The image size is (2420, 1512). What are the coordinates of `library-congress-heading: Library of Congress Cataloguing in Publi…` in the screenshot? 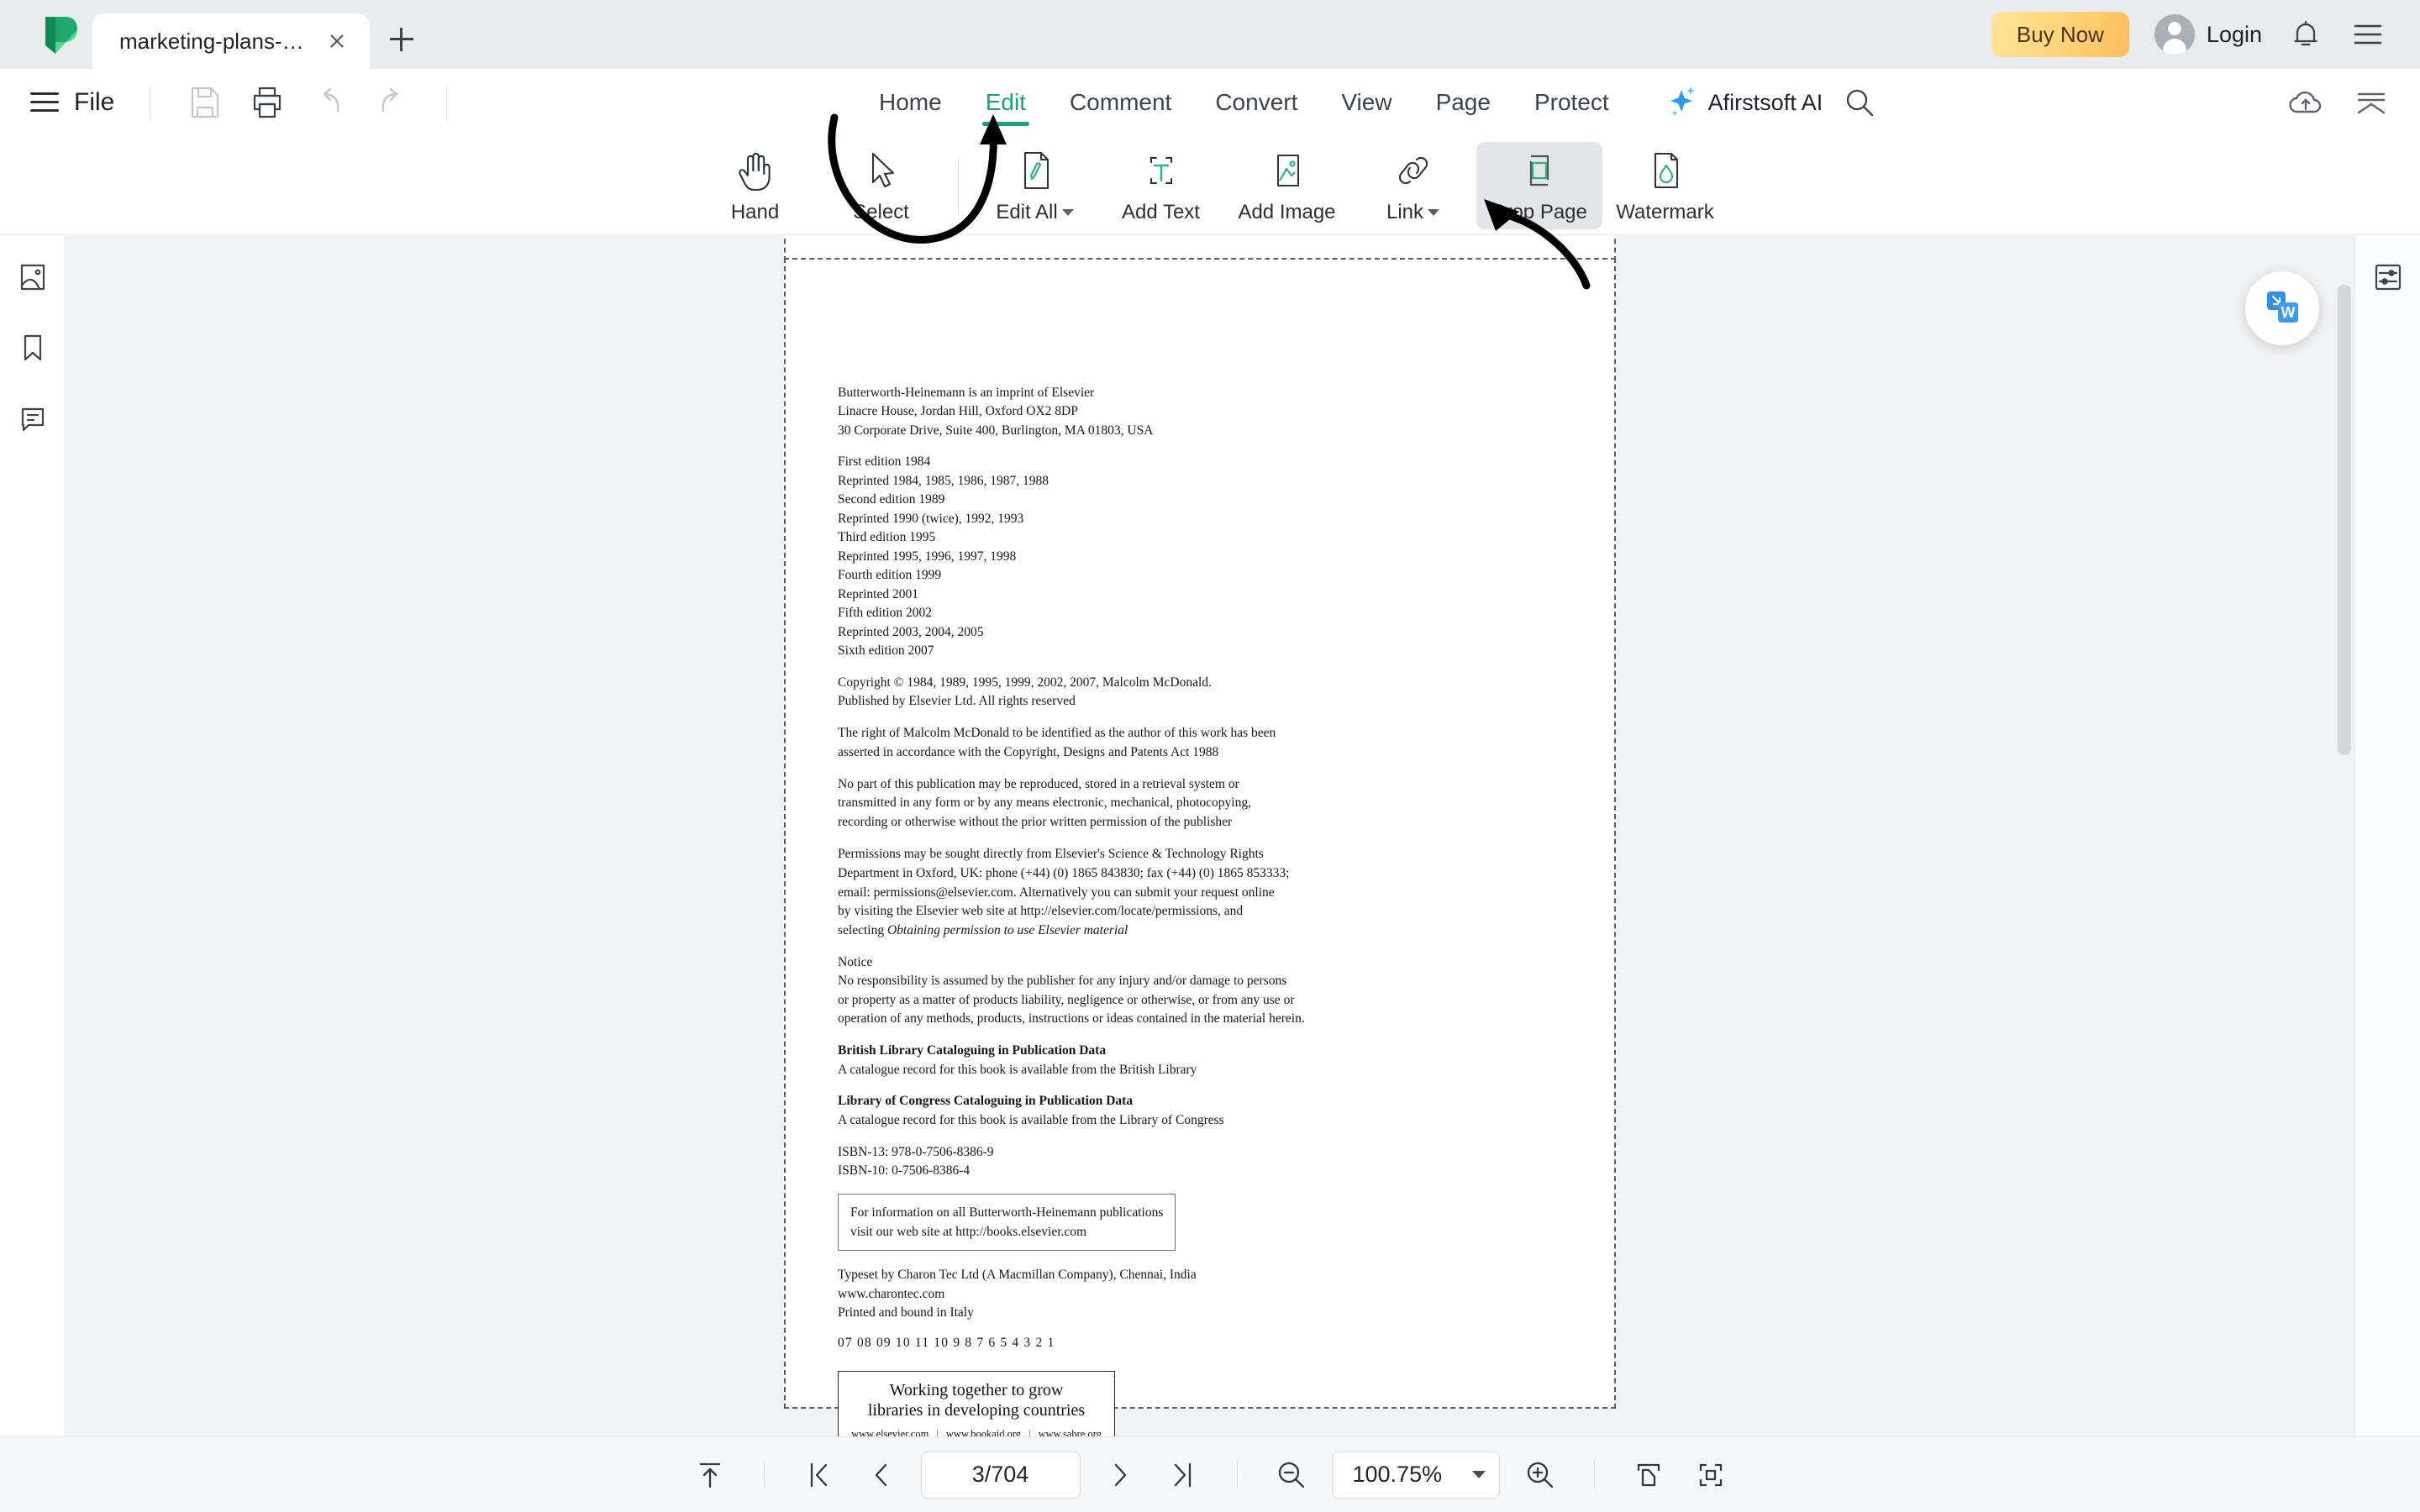 It's located at (986, 1101).